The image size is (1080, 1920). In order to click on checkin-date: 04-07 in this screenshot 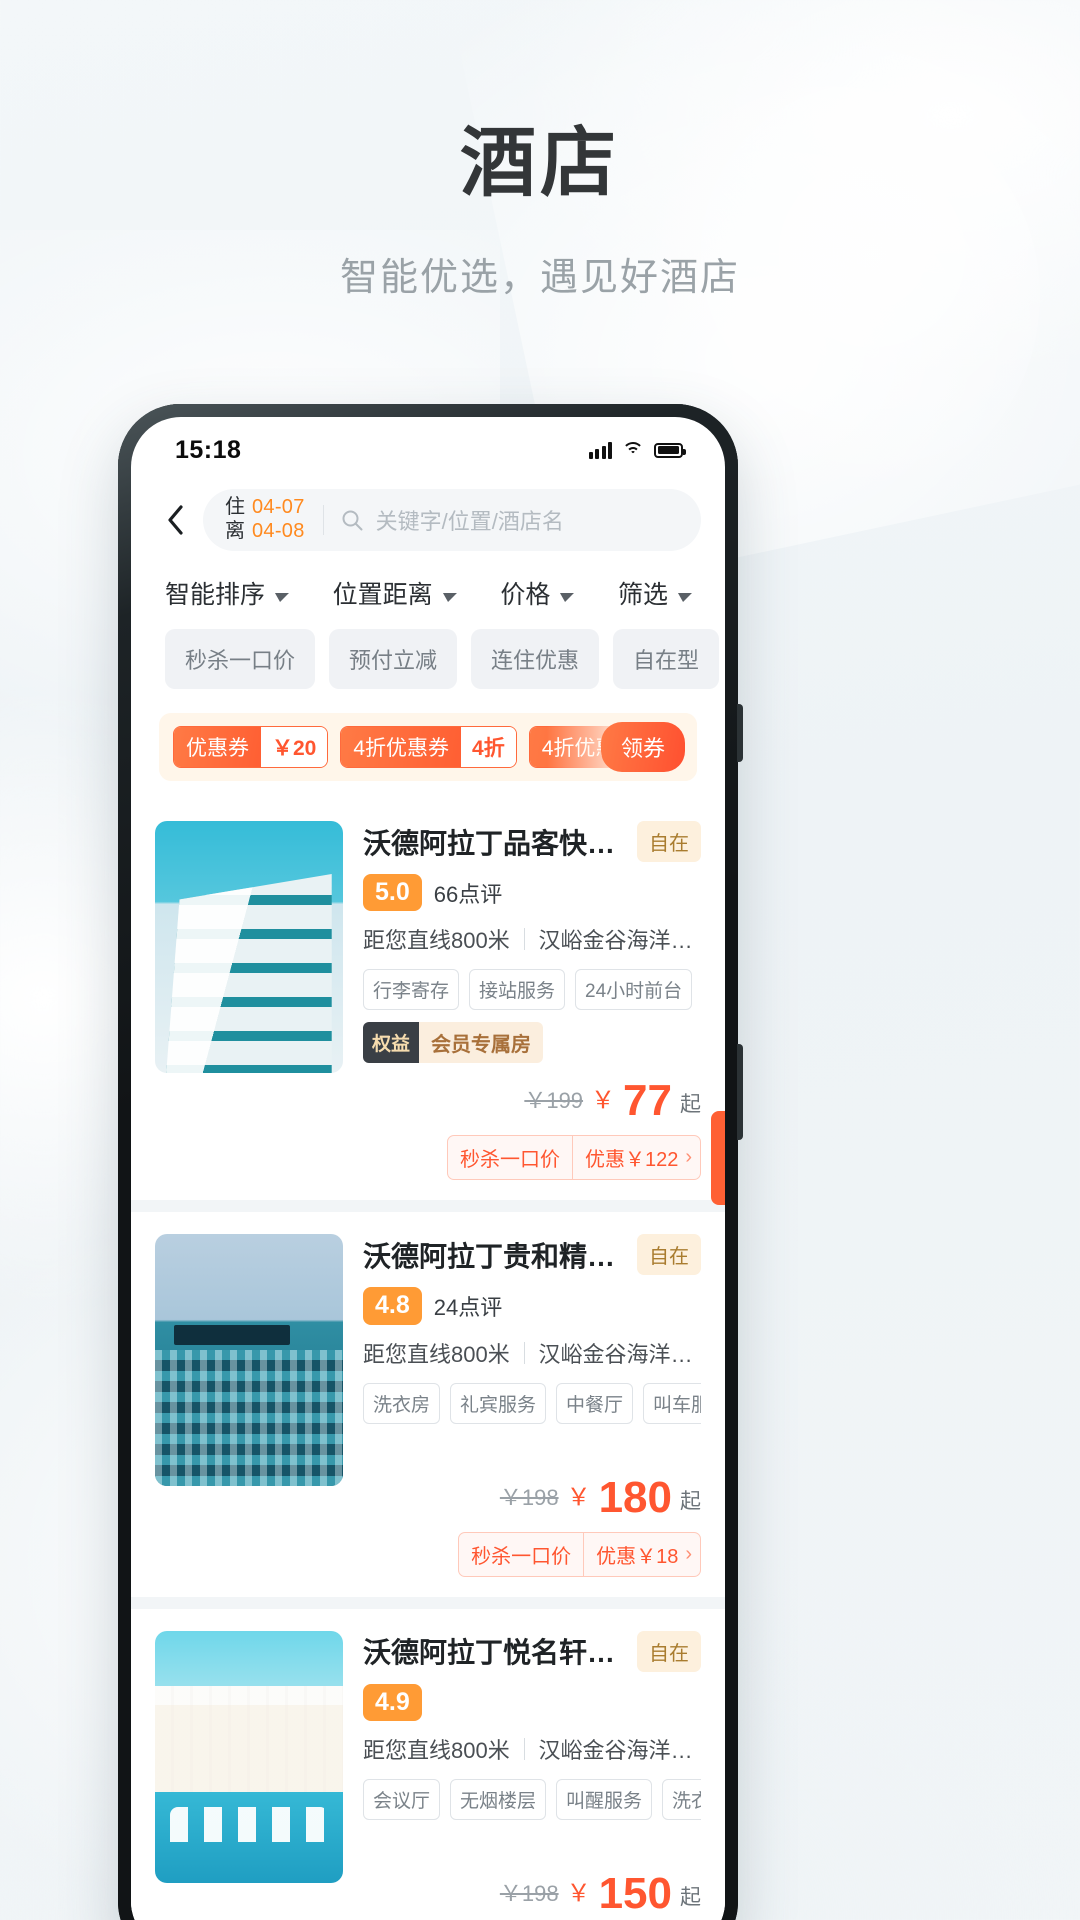, I will do `click(278, 507)`.